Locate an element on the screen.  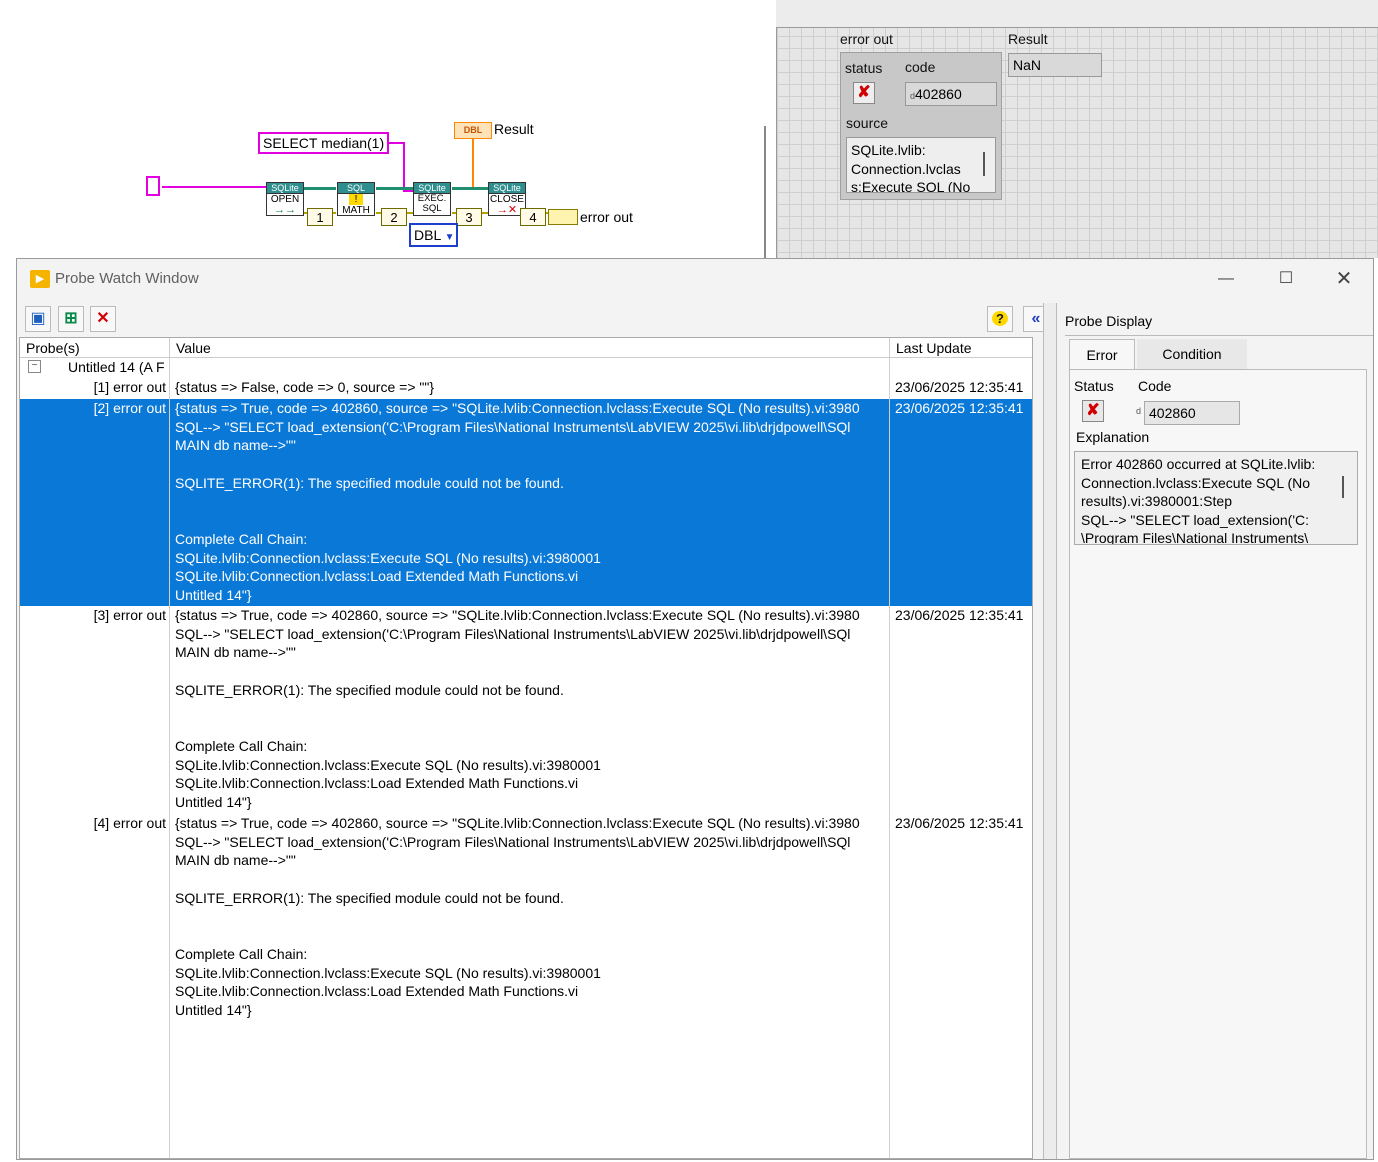
probe-number-4: 4 is located at coordinates (533, 217).